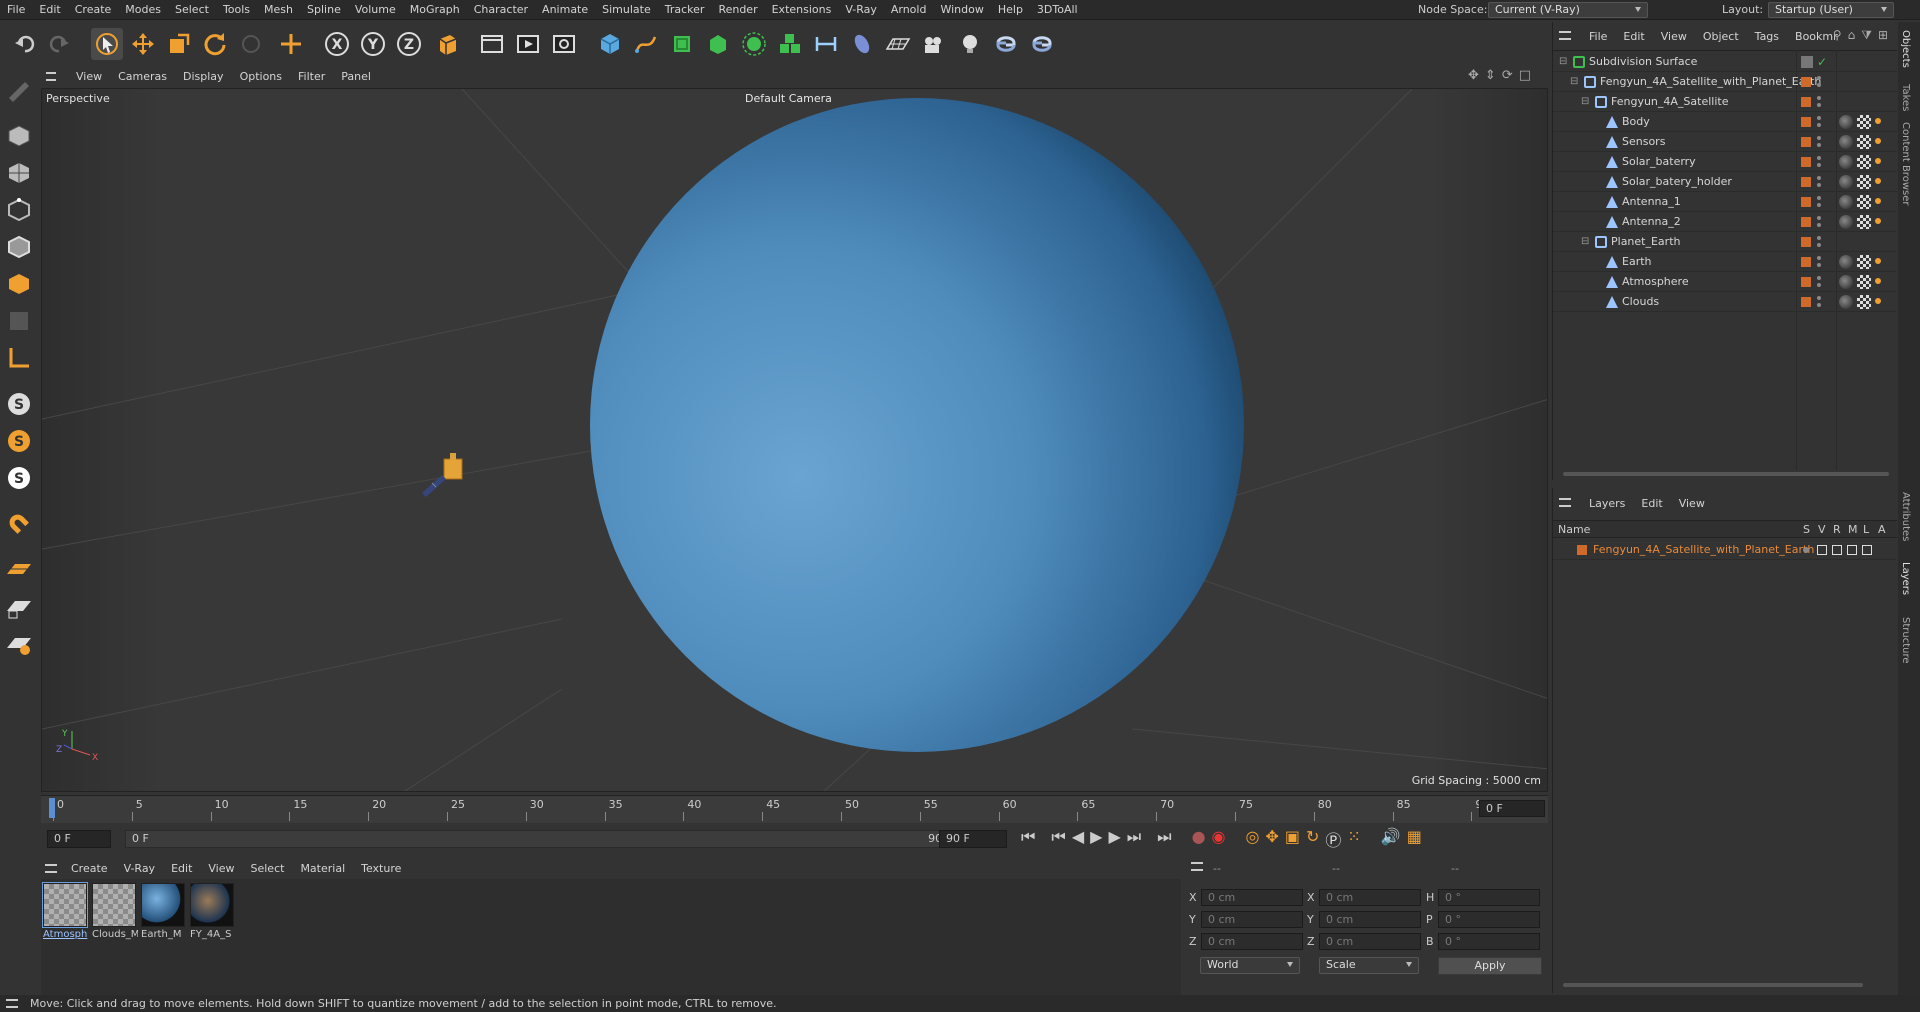 The height and width of the screenshot is (1012, 1920). What do you see at coordinates (311, 76) in the screenshot?
I see `viewport-menu-filter: Filter` at bounding box center [311, 76].